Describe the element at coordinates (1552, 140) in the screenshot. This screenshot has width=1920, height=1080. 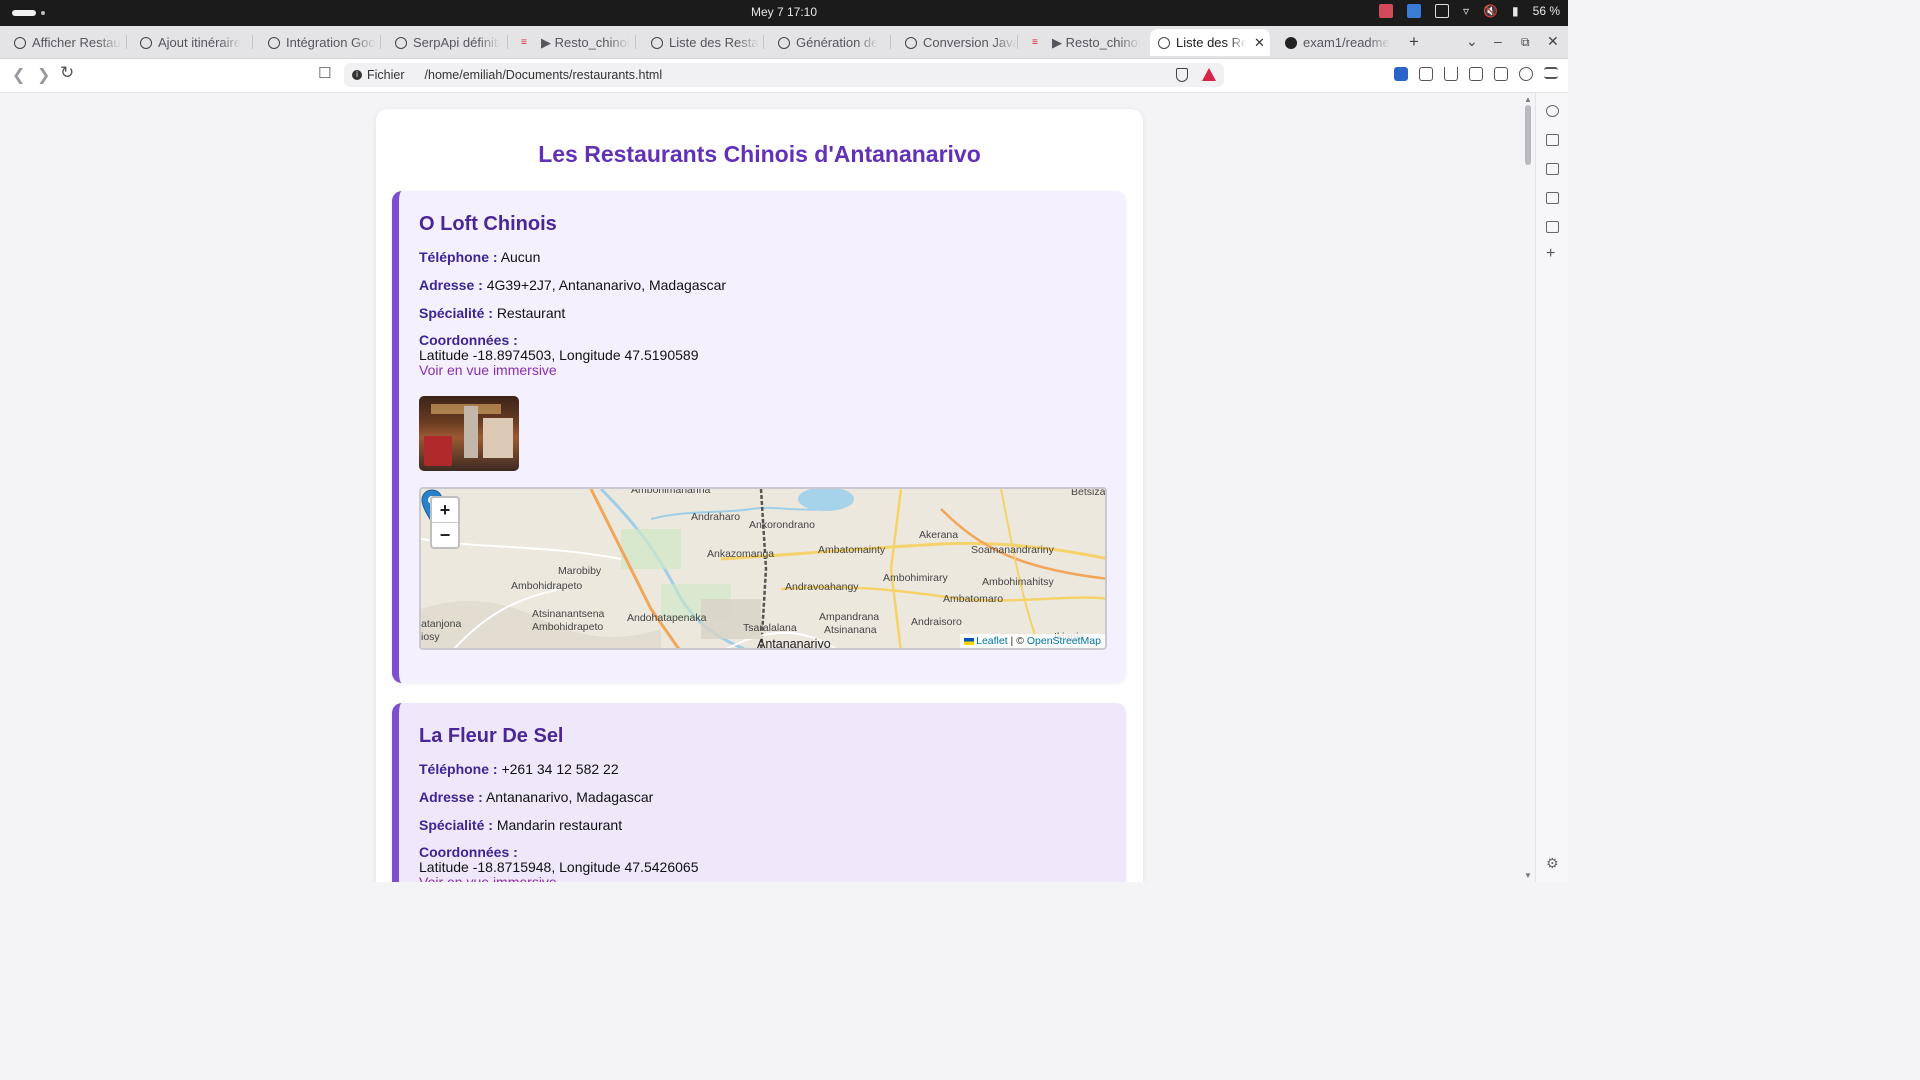
I see `media-icon` at that location.